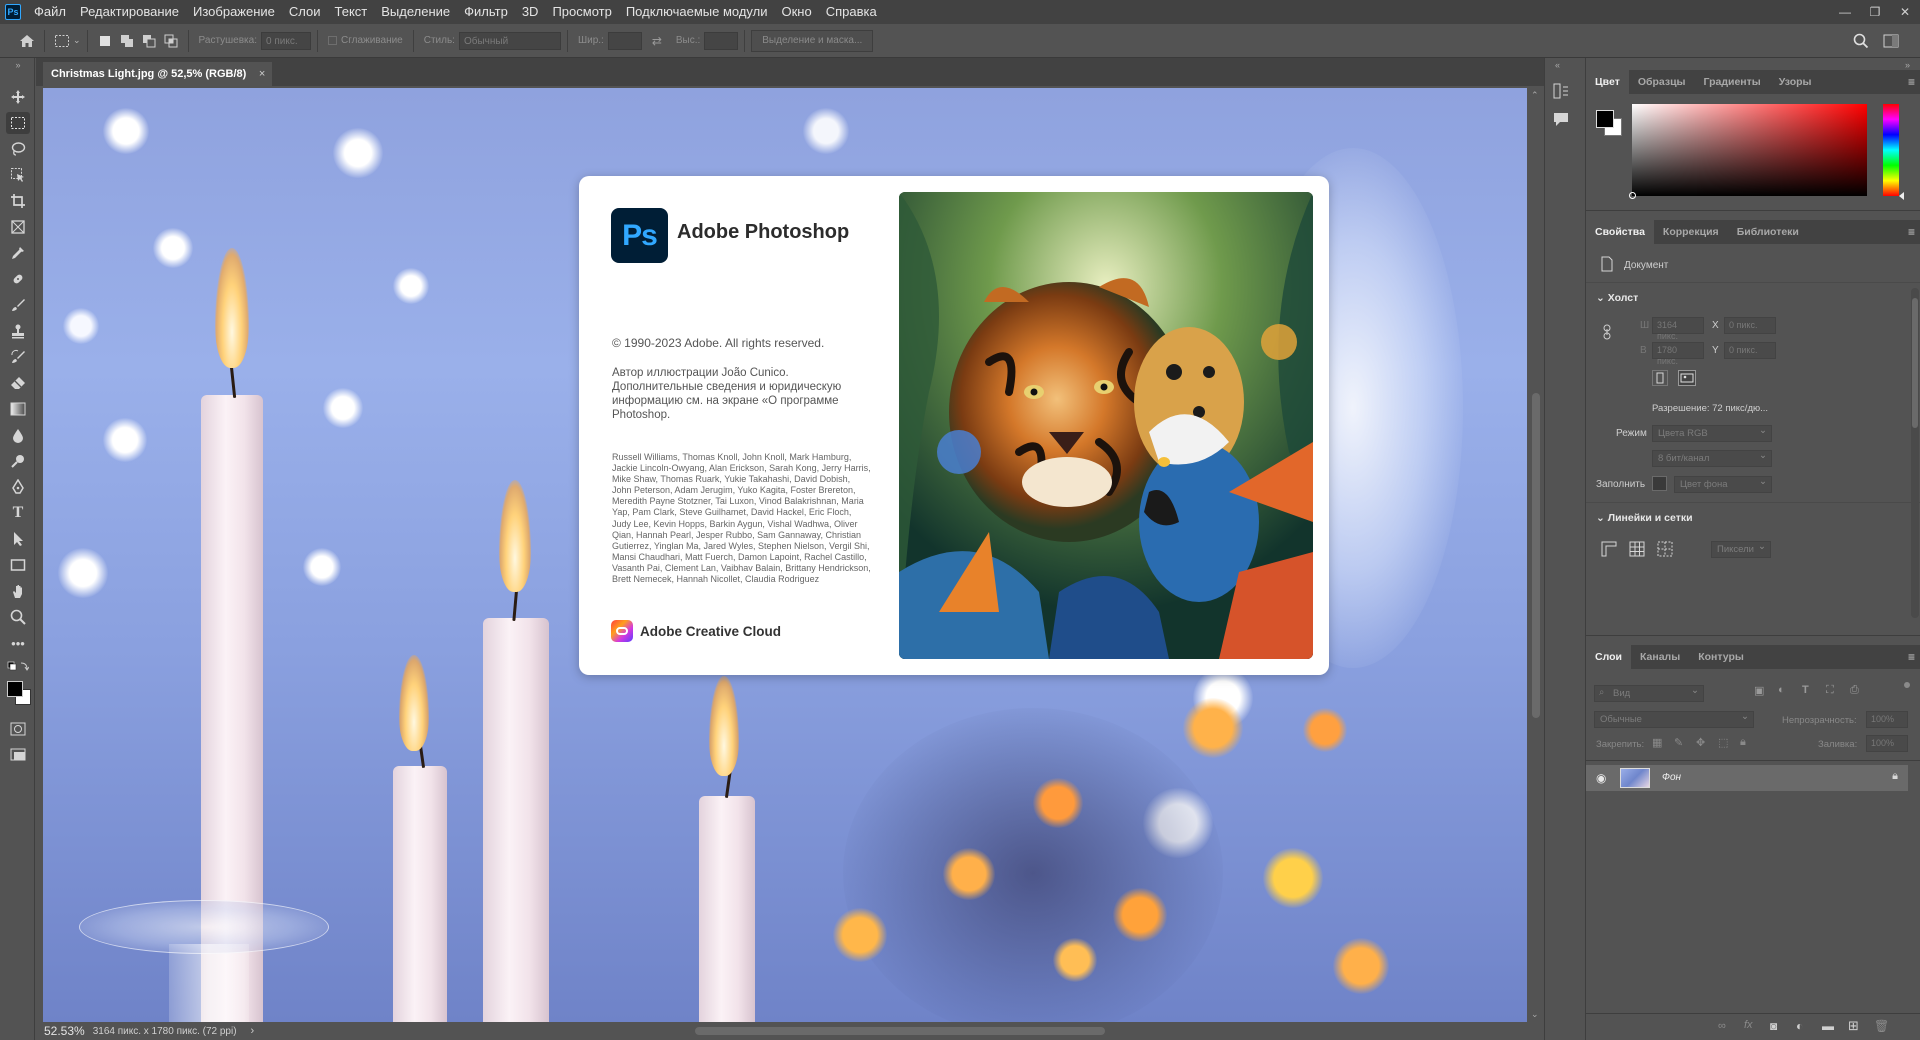  Describe the element at coordinates (657, 41) in the screenshot. I see `swap-icon: ⇄` at that location.